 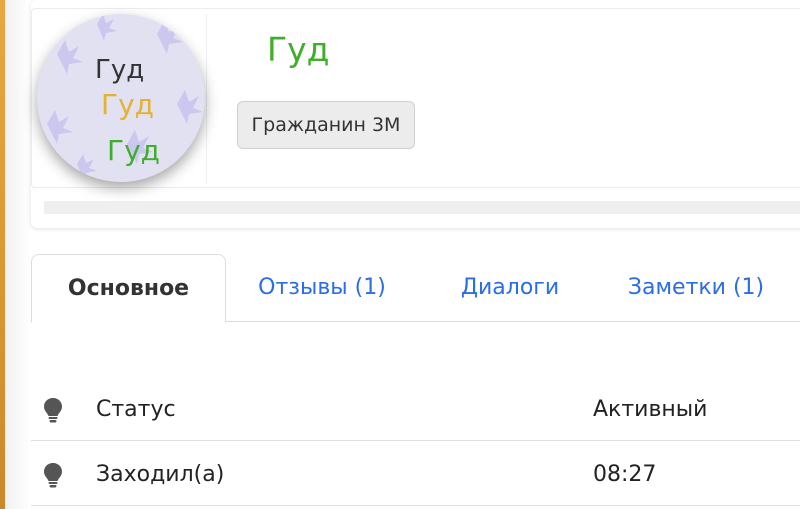 I want to click on rank-badge: Гражданин 3М, so click(x=326, y=125).